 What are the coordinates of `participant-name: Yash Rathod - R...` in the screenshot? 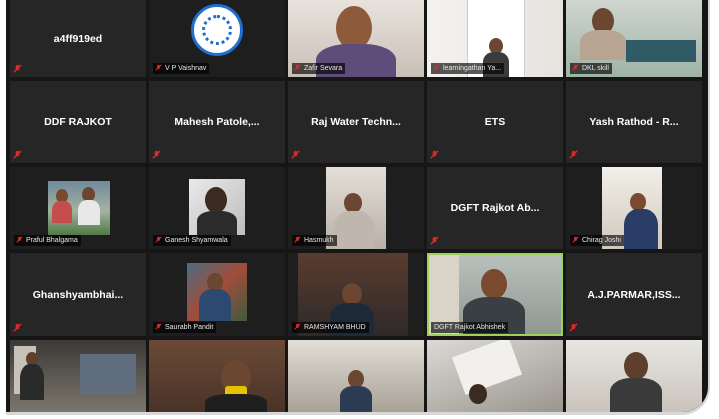 It's located at (634, 122).